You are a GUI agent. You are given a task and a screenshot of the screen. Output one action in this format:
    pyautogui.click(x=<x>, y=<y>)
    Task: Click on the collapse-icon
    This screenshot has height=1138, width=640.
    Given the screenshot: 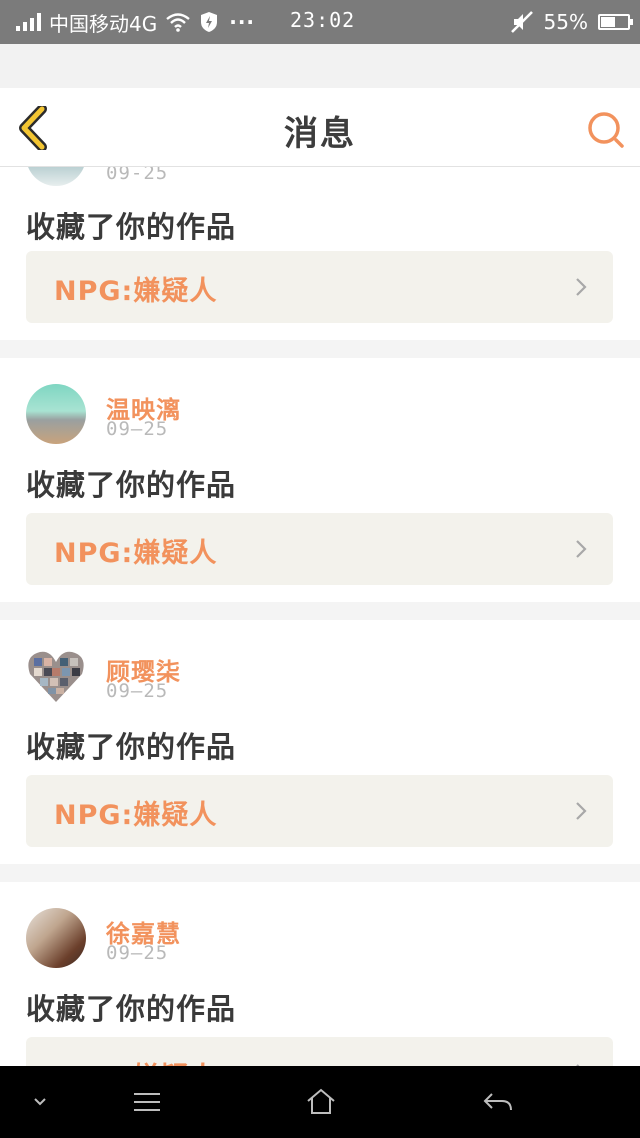 What is the action you would take?
    pyautogui.click(x=40, y=1102)
    